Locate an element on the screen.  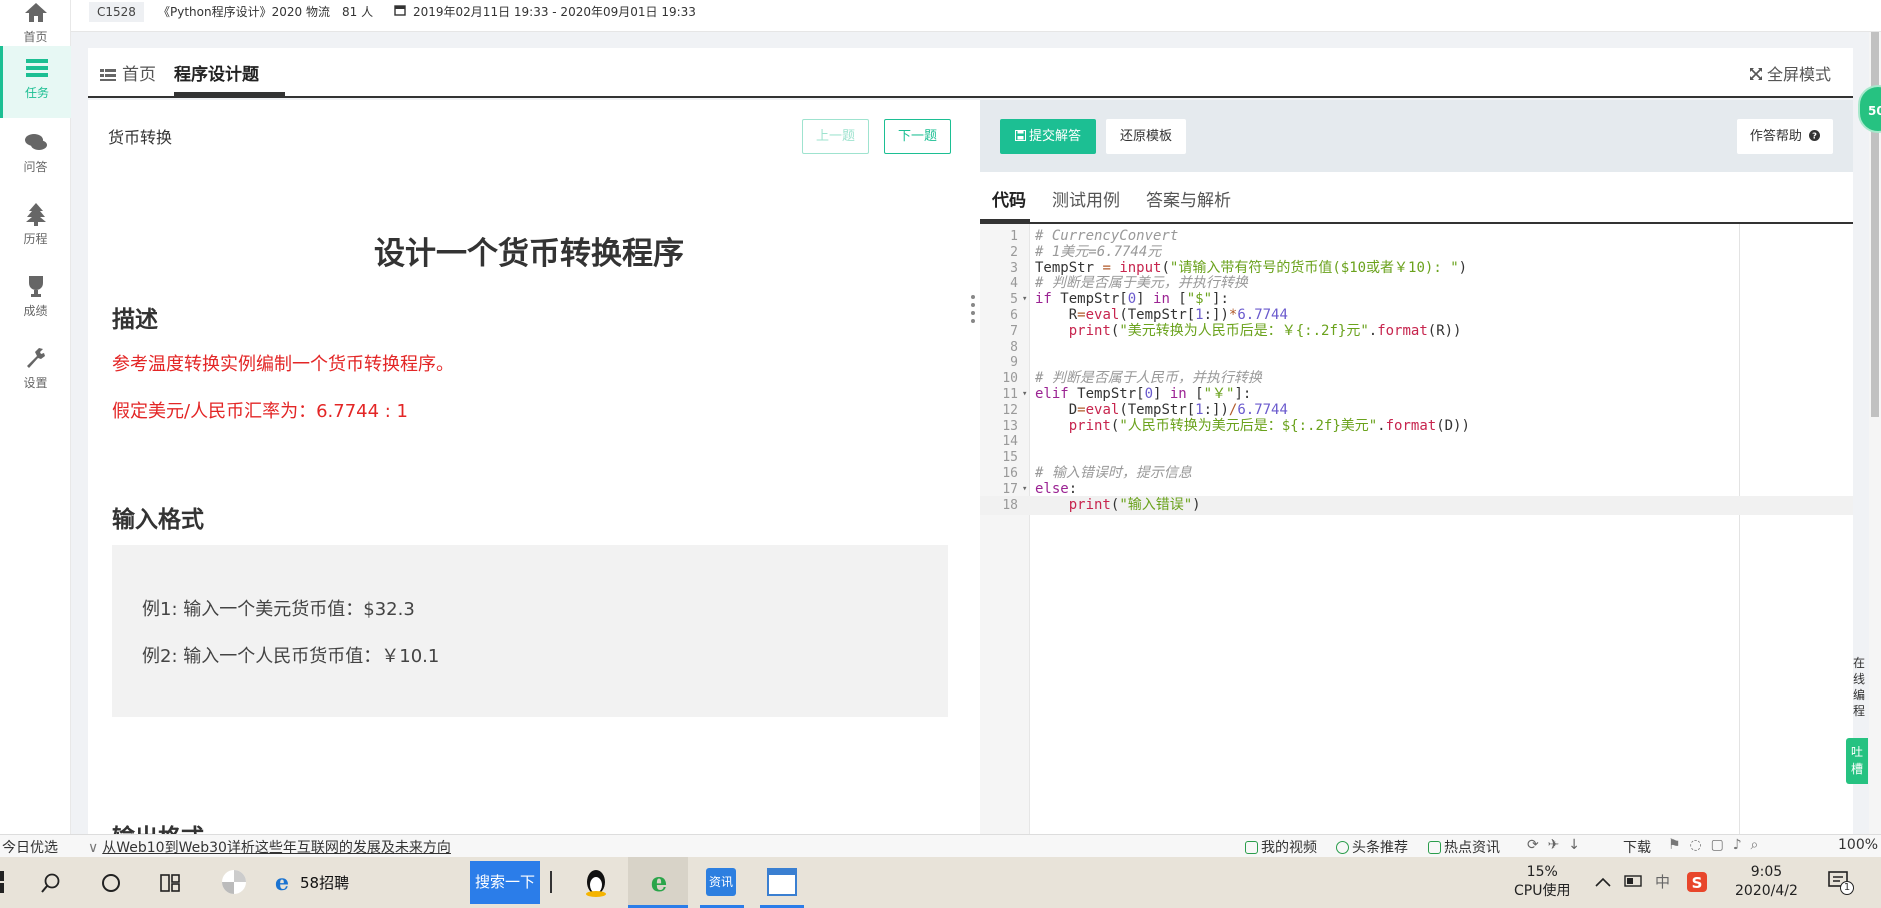
output-format-heading: 输出格式 is located at coordinates (158, 826).